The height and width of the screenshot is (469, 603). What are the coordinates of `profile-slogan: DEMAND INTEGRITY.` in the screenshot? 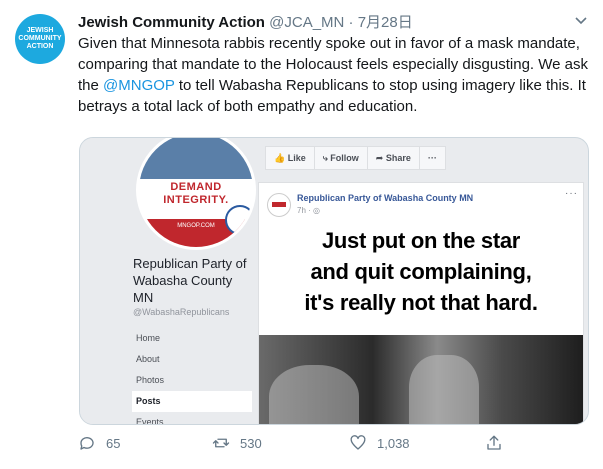 It's located at (196, 194).